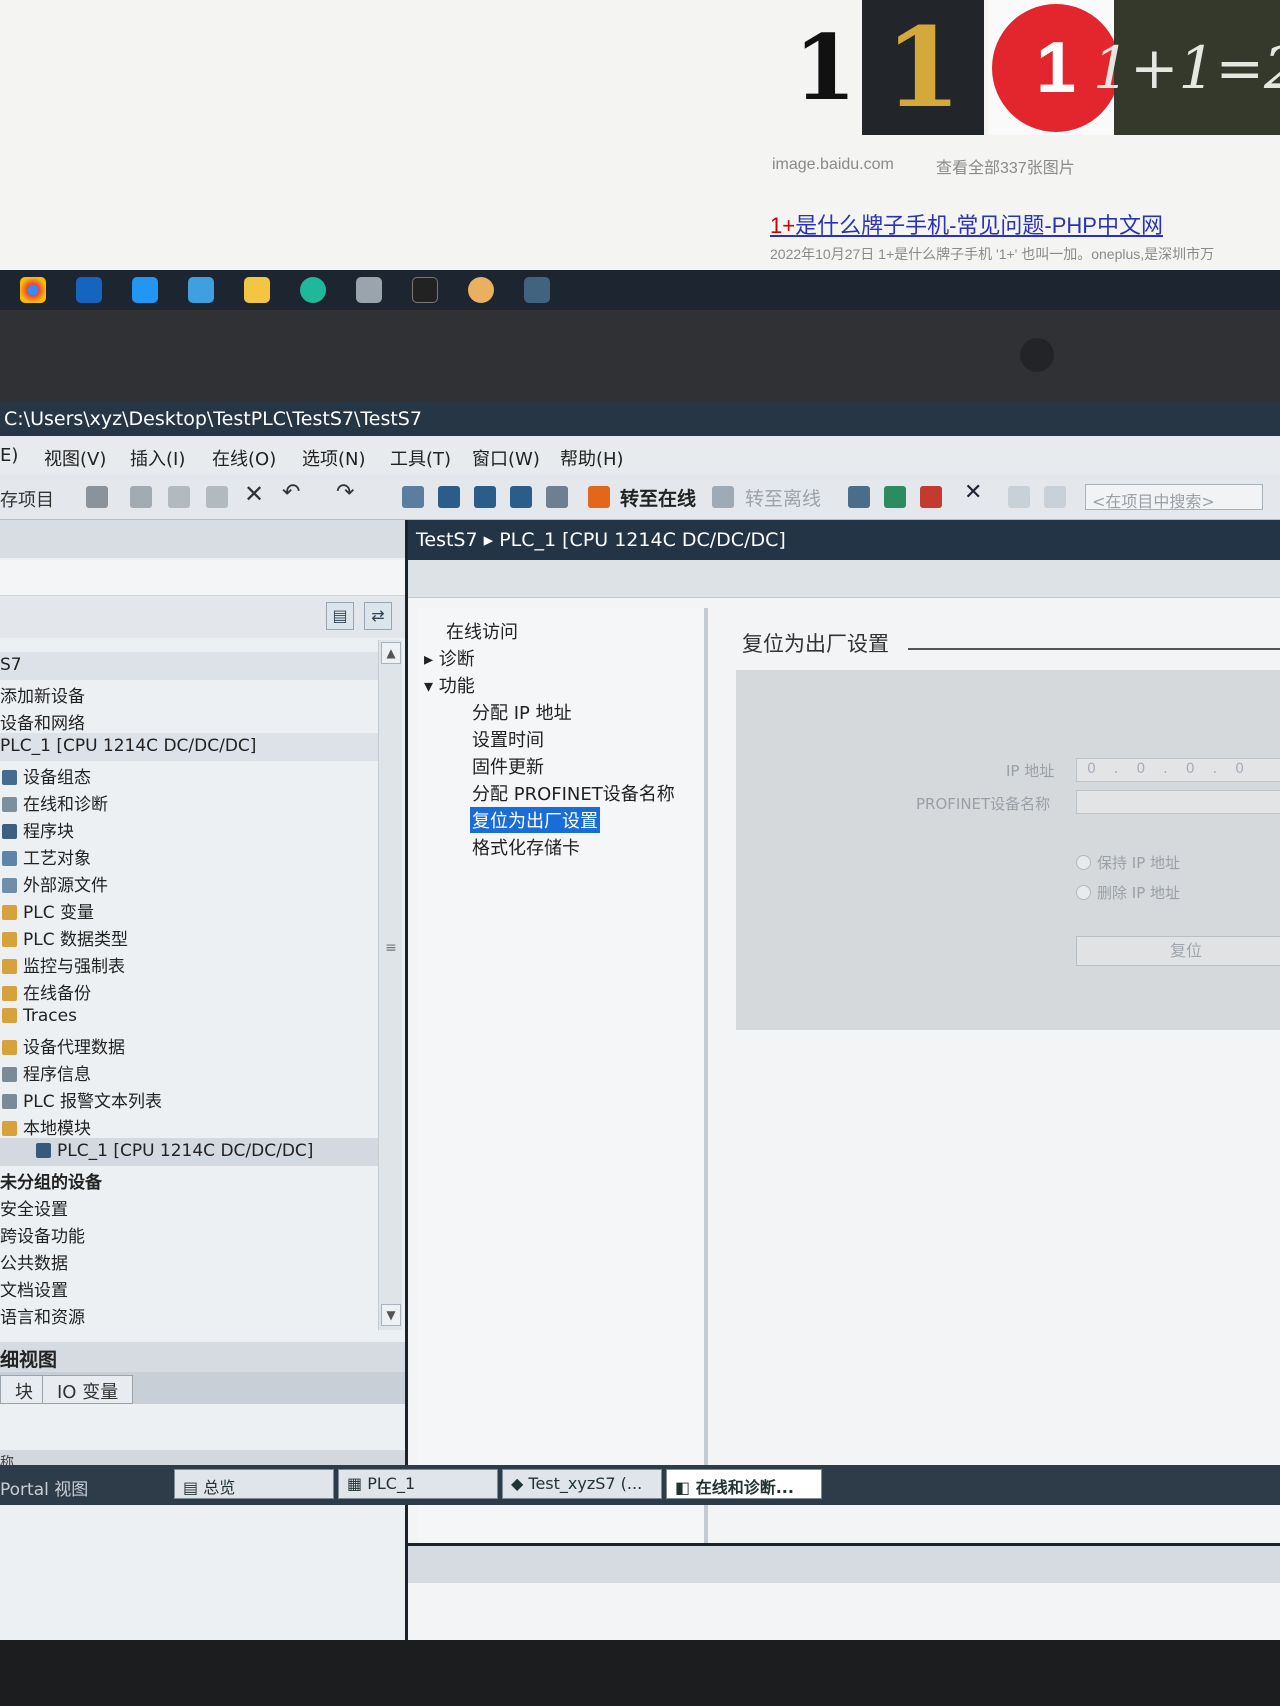  I want to click on tree-item-plc-data-types: PLC 数据类型, so click(190, 936).